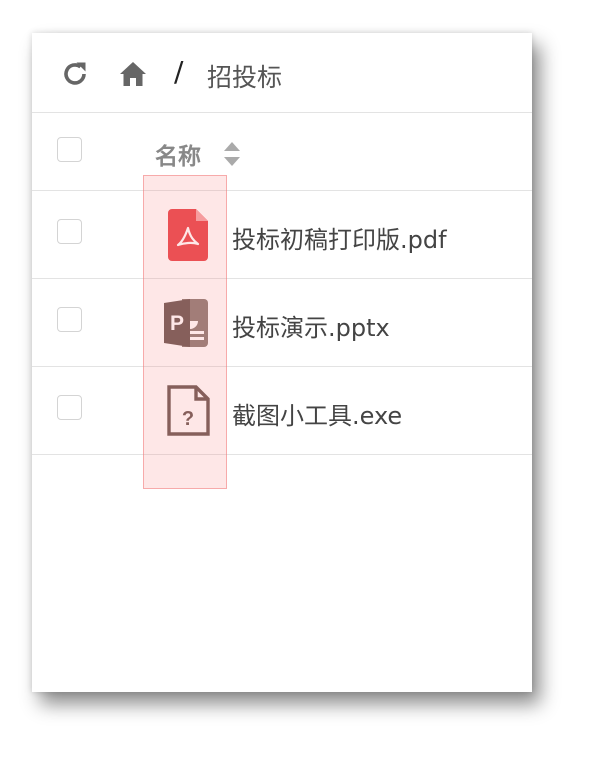  Describe the element at coordinates (232, 154) in the screenshot. I see `sort-icon` at that location.